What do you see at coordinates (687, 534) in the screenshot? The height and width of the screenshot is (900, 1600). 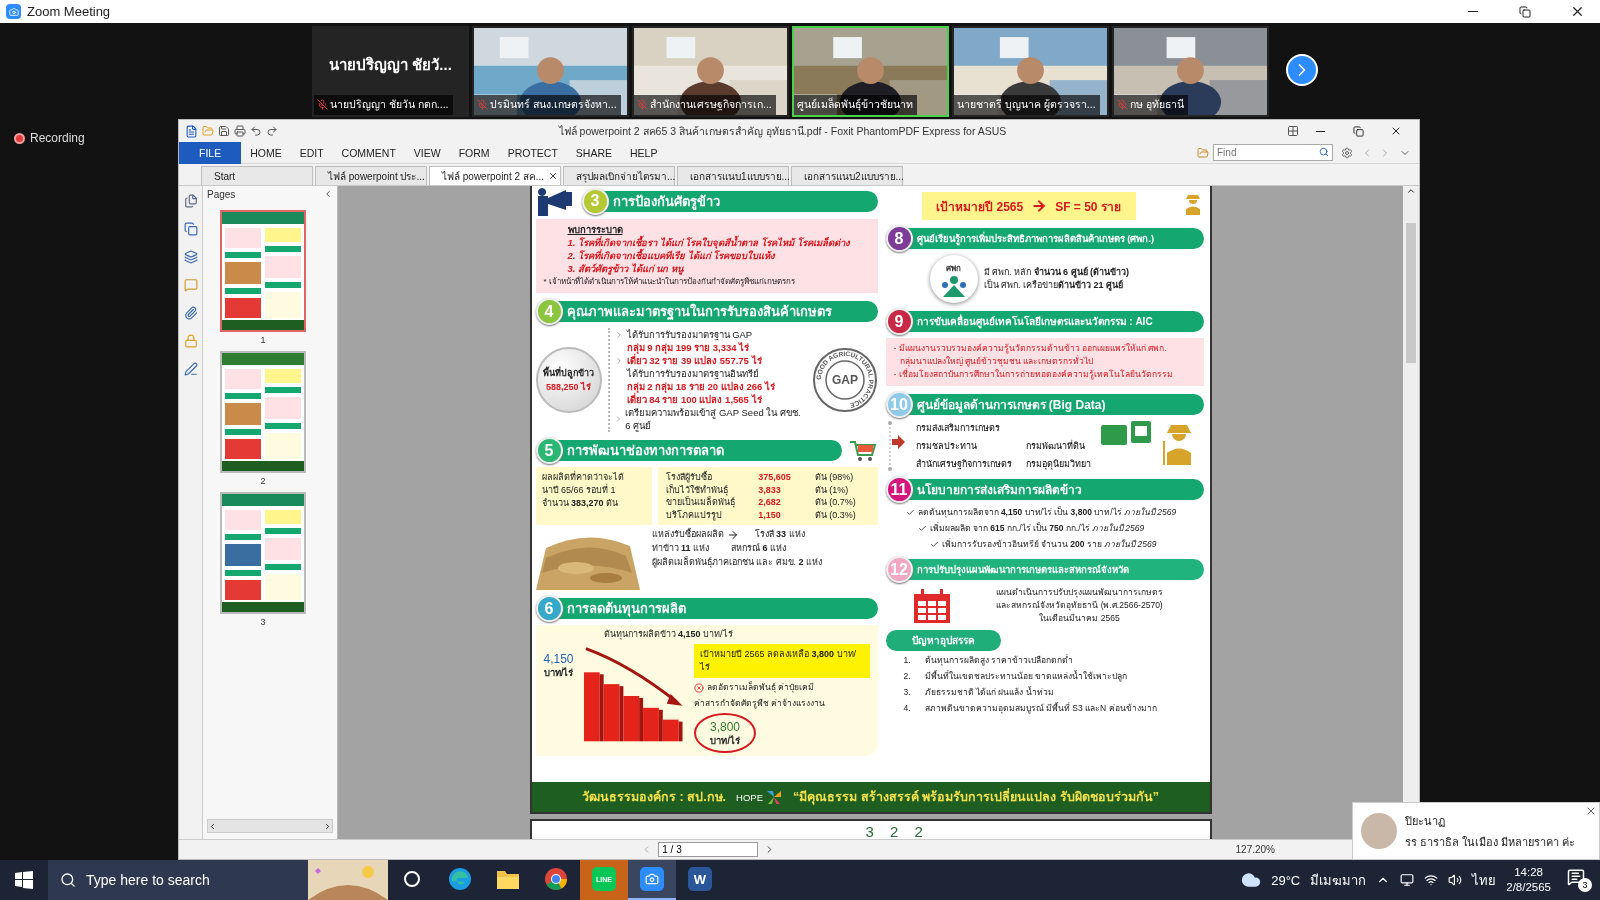 I see `info-line: แหล่งรับซื้อผลผลิต` at bounding box center [687, 534].